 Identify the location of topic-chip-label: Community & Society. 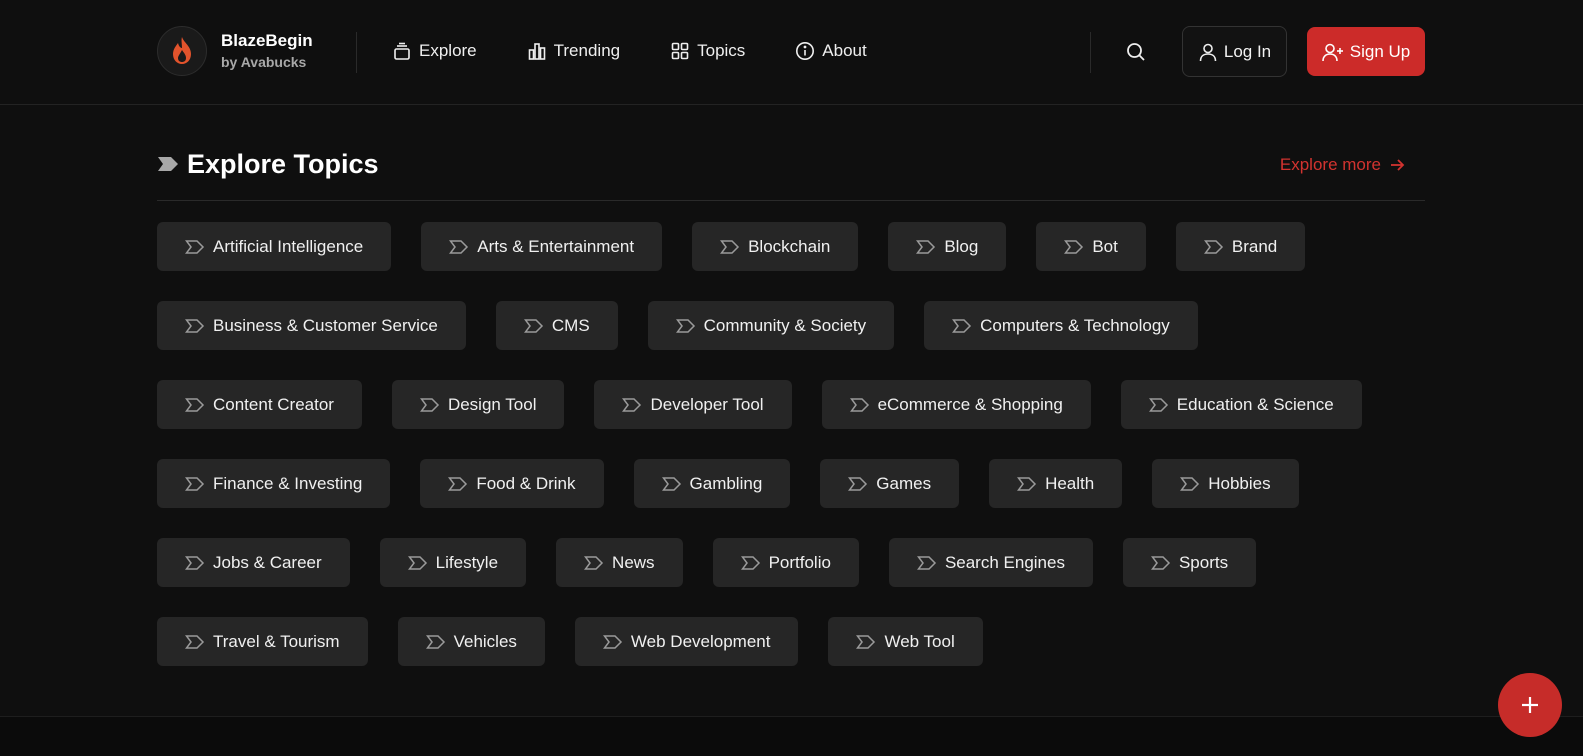
(785, 325).